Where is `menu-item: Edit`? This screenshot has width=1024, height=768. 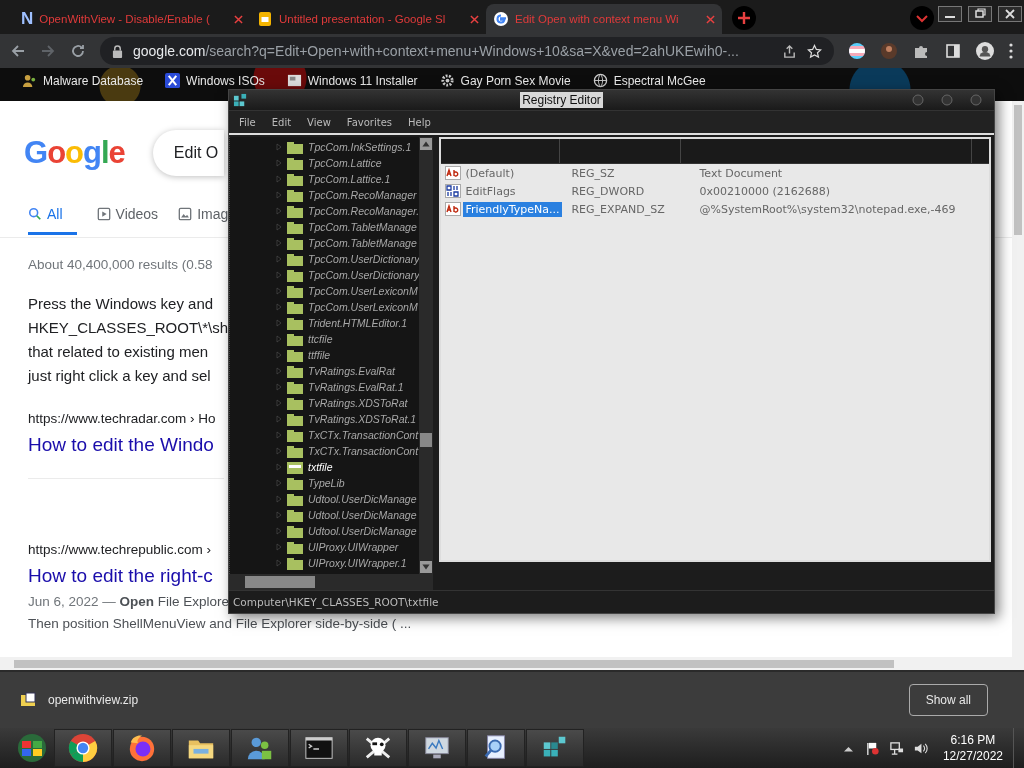
menu-item: Edit is located at coordinates (281, 122).